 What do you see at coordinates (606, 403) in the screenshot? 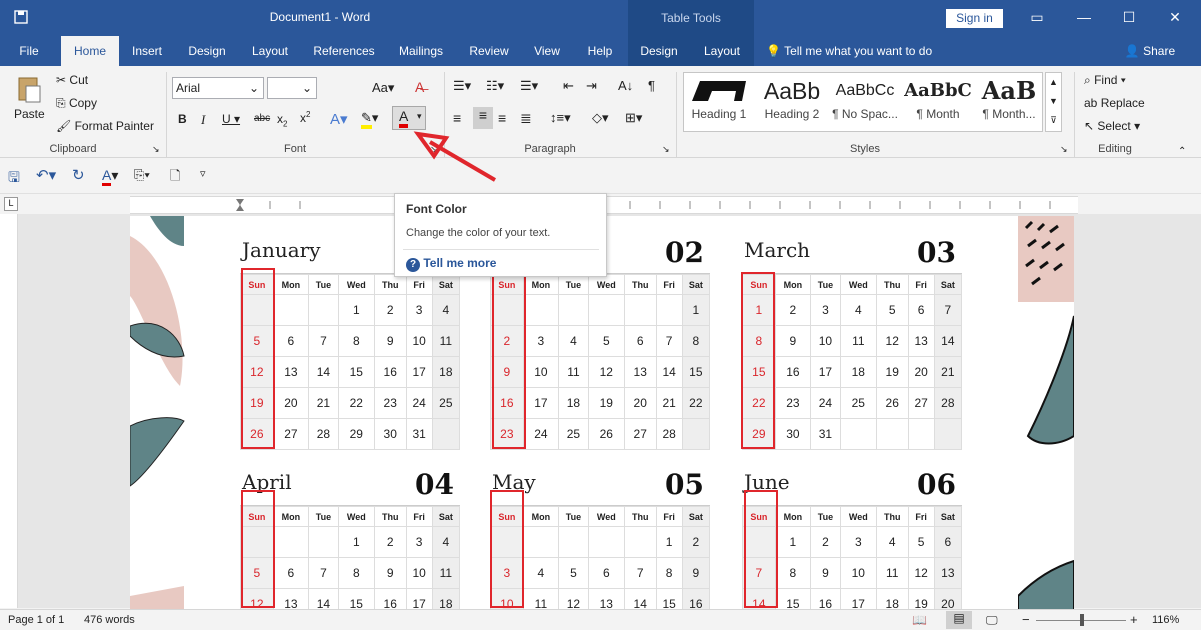
I see `day-cell: 19` at bounding box center [606, 403].